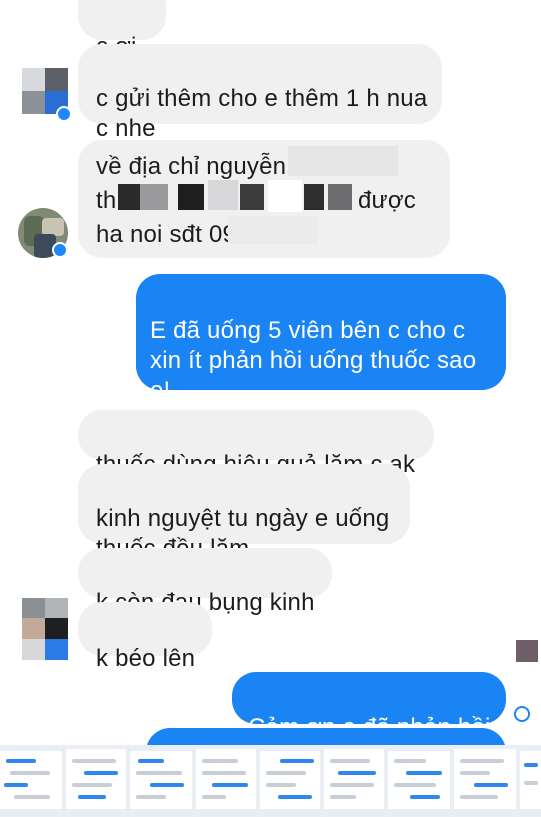 The image size is (541, 817). I want to click on message-text: c gửi thêm cho e thêm 1 h nua c nhe, so click(262, 113).